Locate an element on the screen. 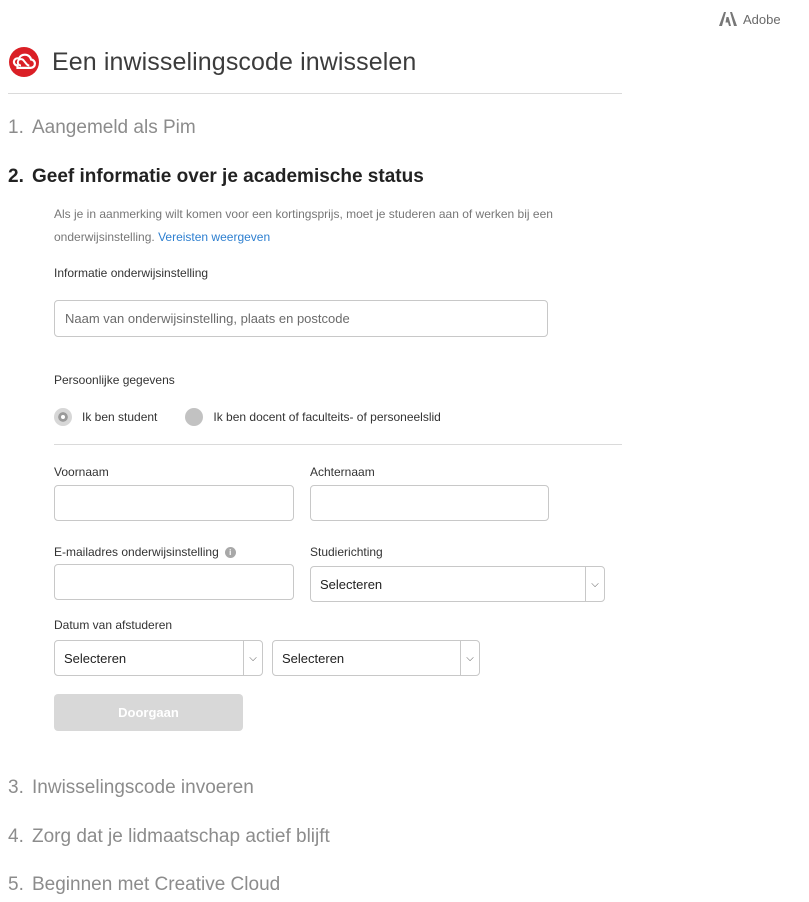  header-divider is located at coordinates (315, 93).